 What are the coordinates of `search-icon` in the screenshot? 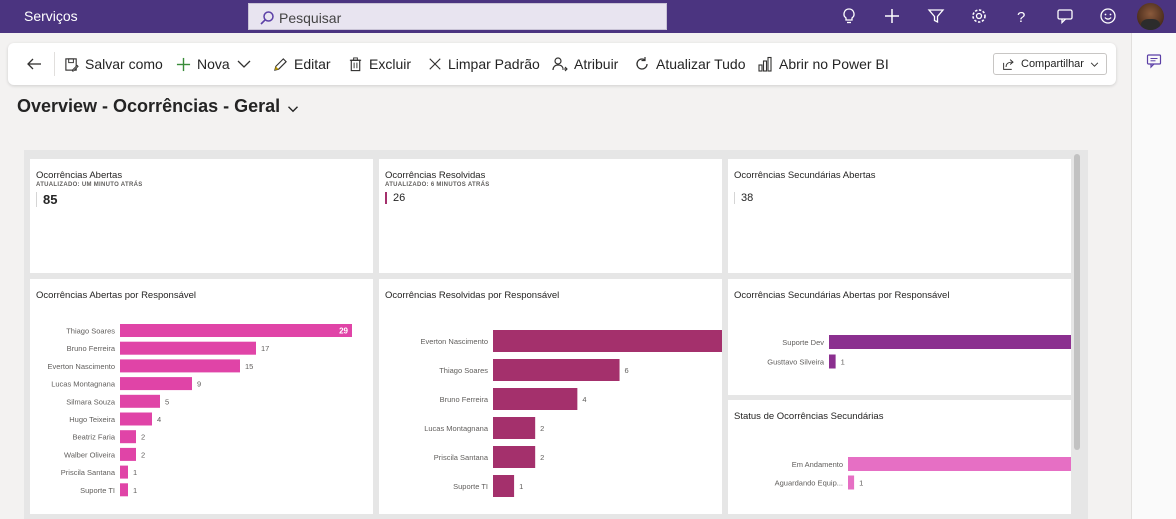 It's located at (267, 18).